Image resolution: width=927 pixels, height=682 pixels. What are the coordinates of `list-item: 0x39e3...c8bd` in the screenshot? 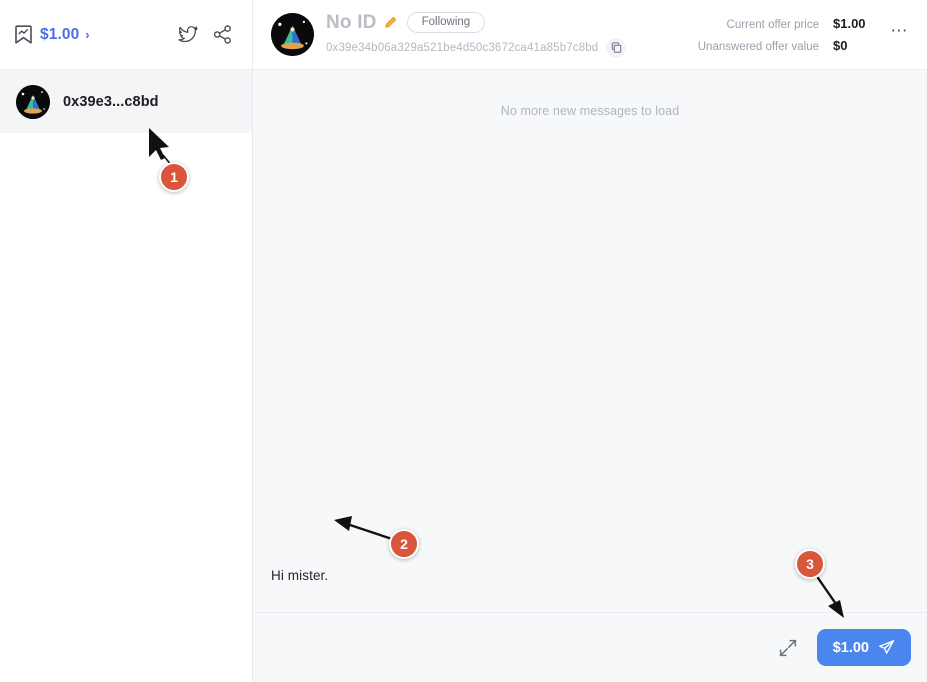 It's located at (126, 101).